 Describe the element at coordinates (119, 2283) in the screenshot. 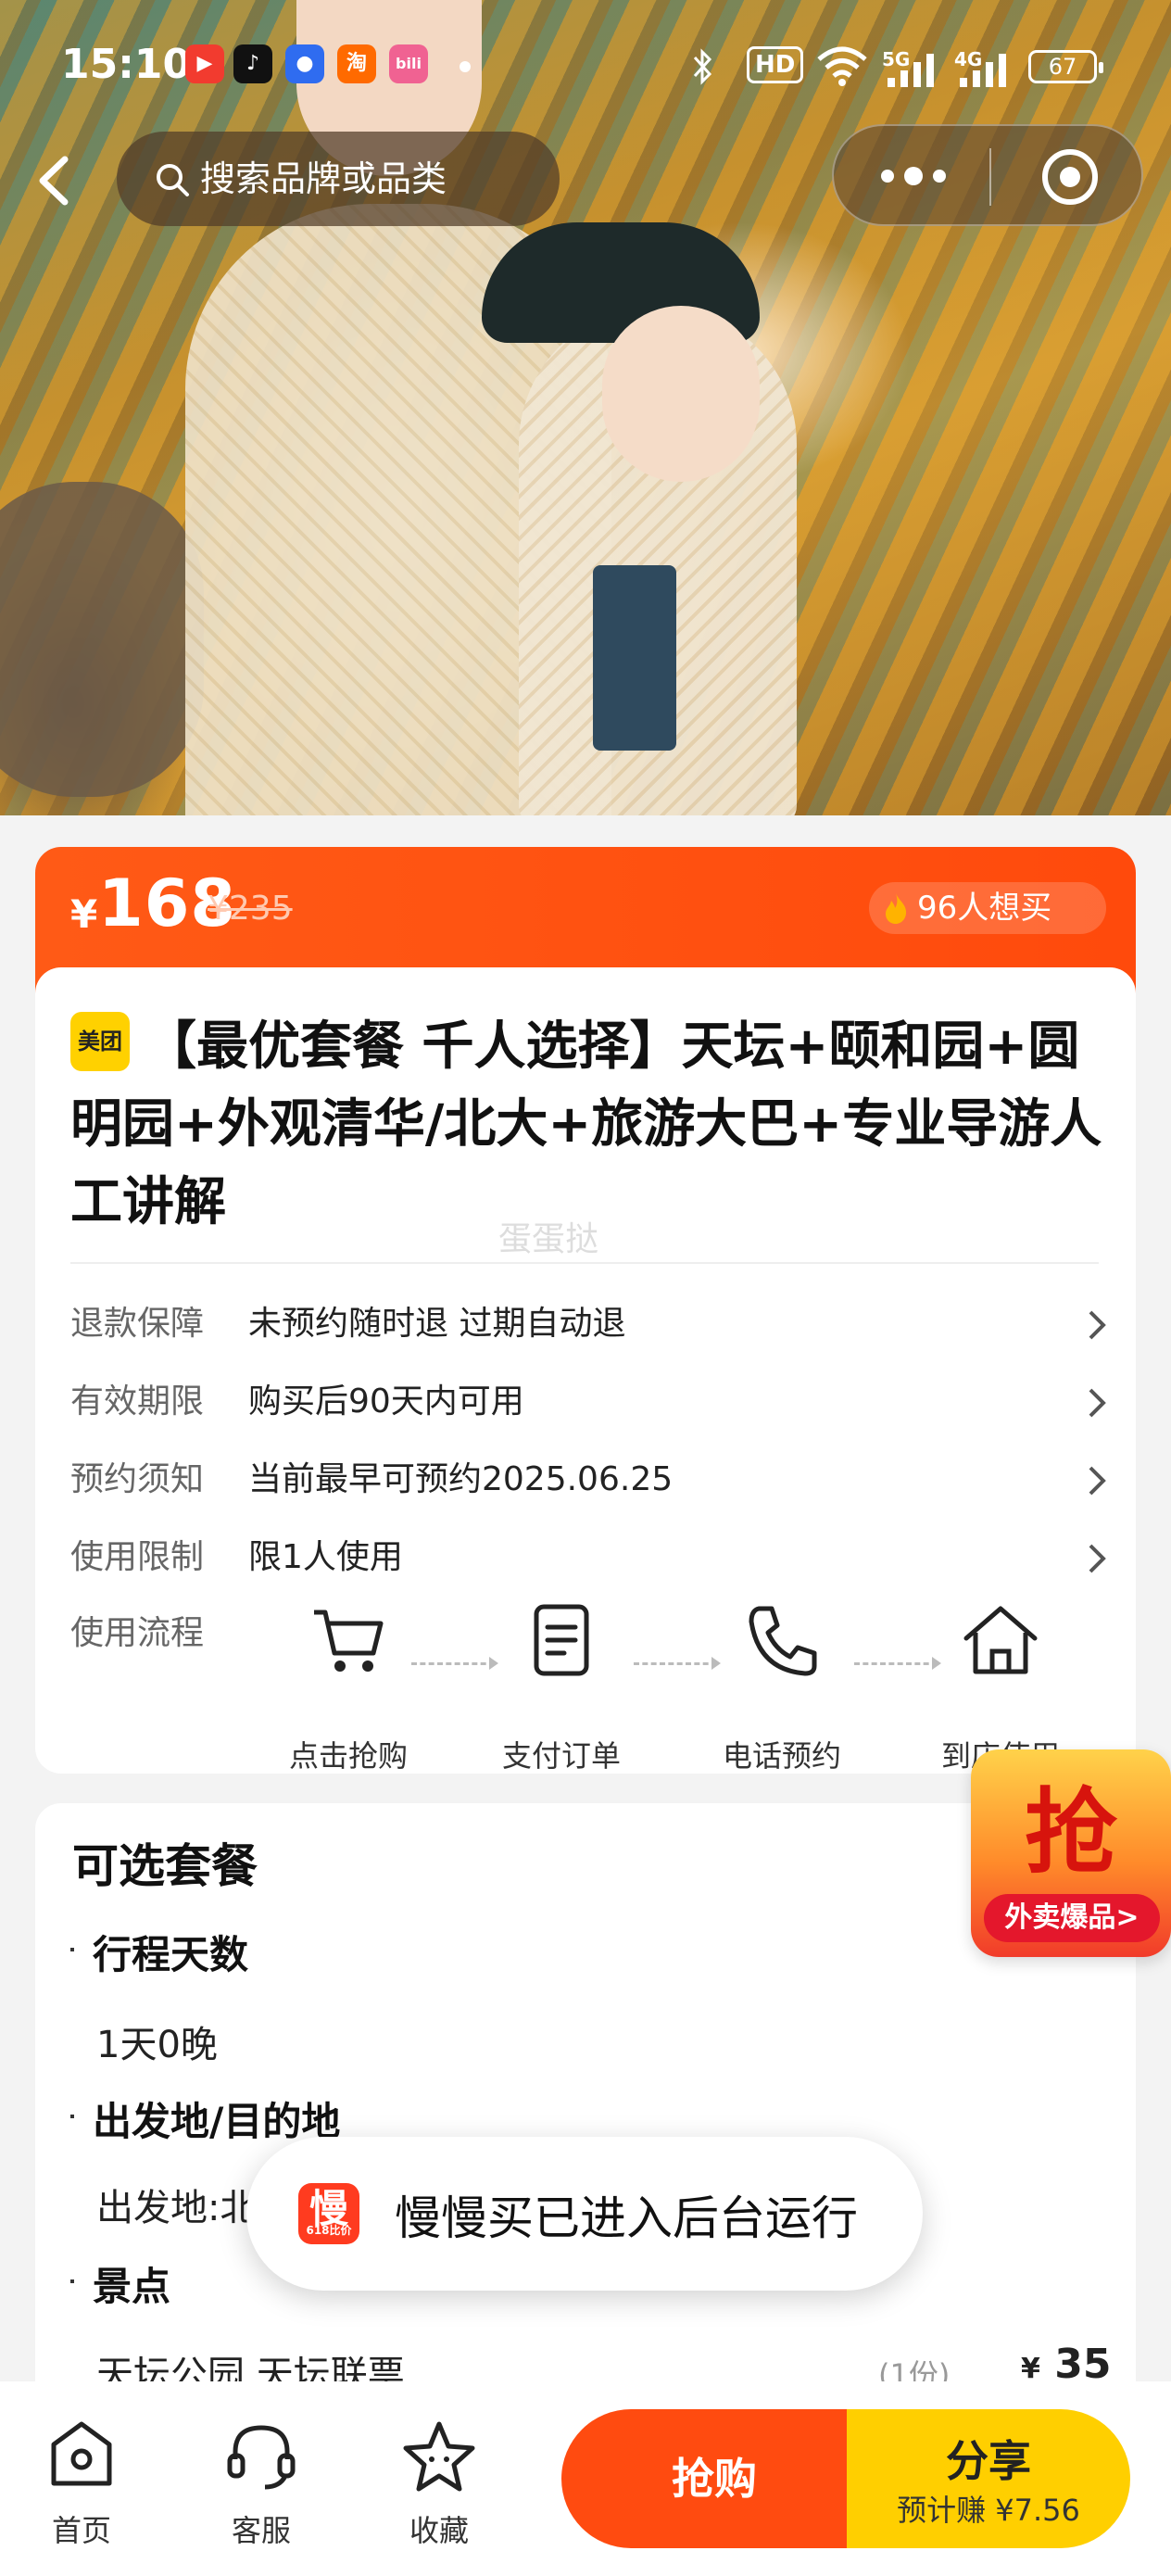

I see `options-section-heading: 景点` at that location.